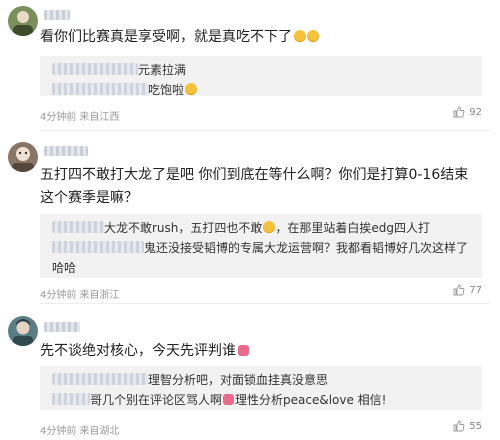 This screenshot has height=440, width=500. What do you see at coordinates (99, 431) in the screenshot?
I see `location: 来自湖北` at bounding box center [99, 431].